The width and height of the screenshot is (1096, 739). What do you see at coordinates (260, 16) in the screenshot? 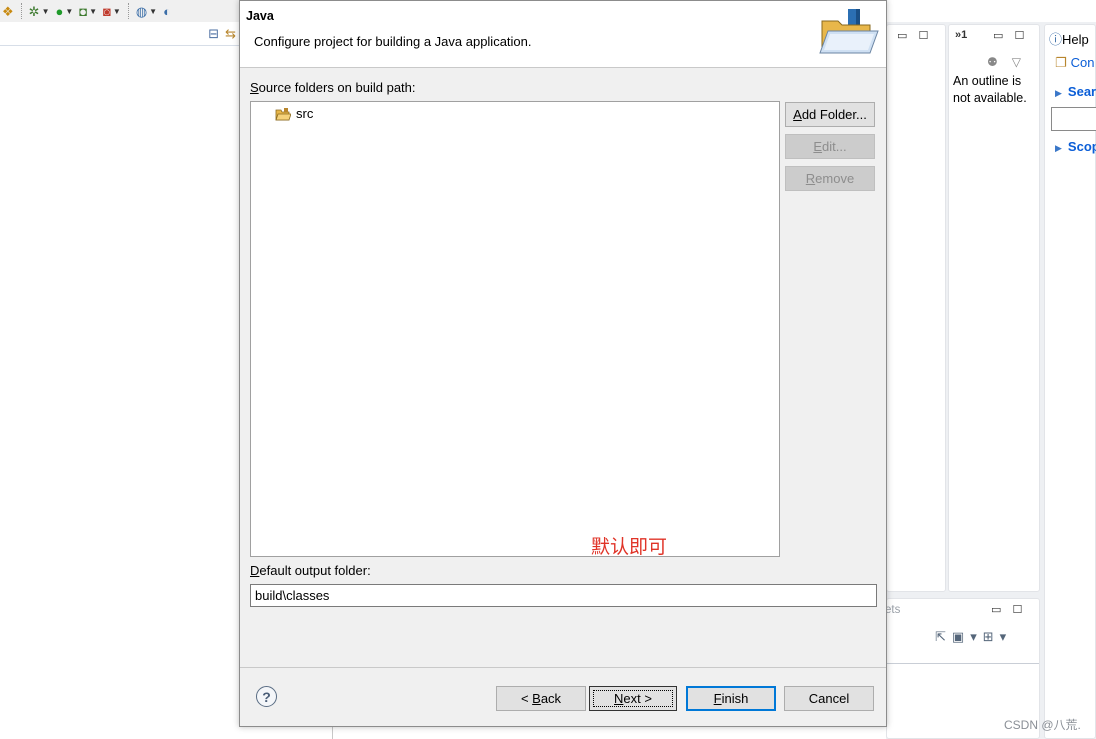
I see `wizard-page-title: Java` at bounding box center [260, 16].